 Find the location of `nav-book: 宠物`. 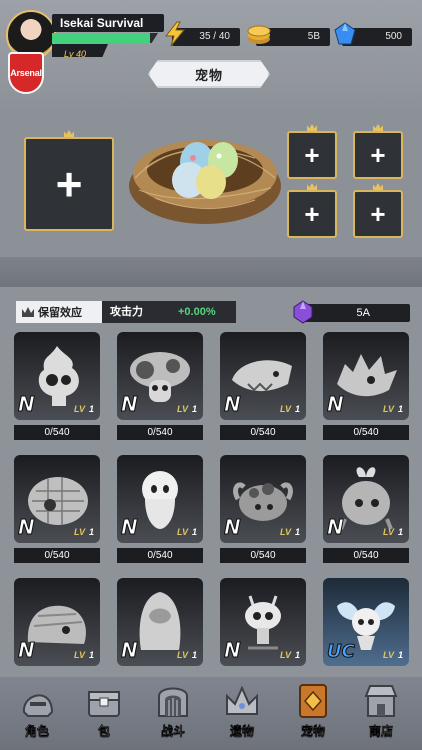

nav-book: 宠物 is located at coordinates (313, 714).